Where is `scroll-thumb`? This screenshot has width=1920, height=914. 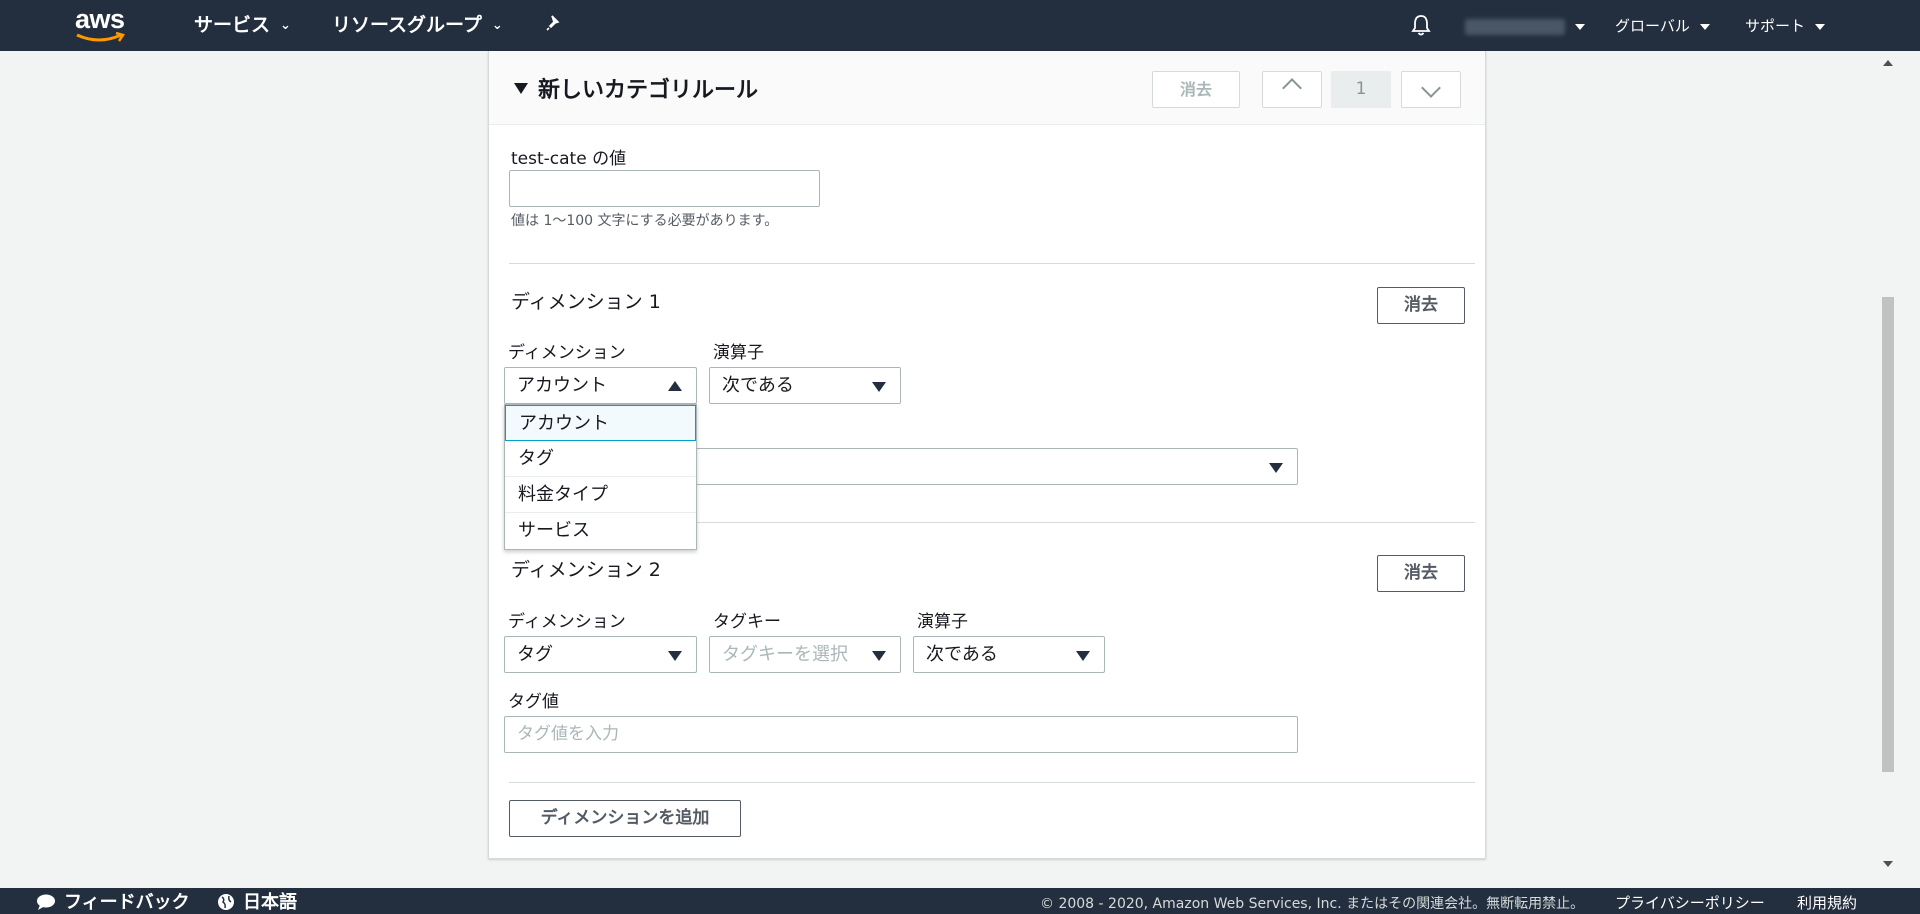 scroll-thumb is located at coordinates (1888, 534).